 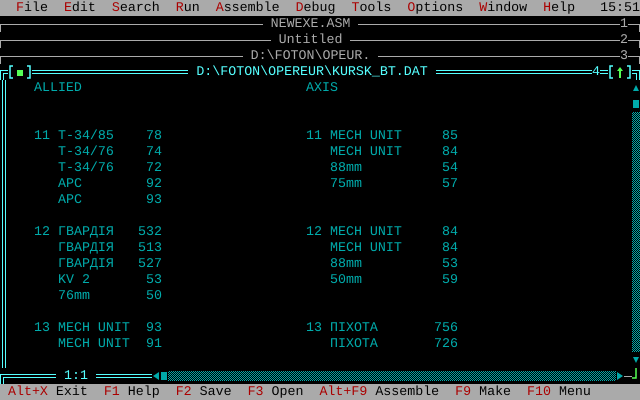 What do you see at coordinates (624, 56) in the screenshot?
I see `window-number: 3` at bounding box center [624, 56].